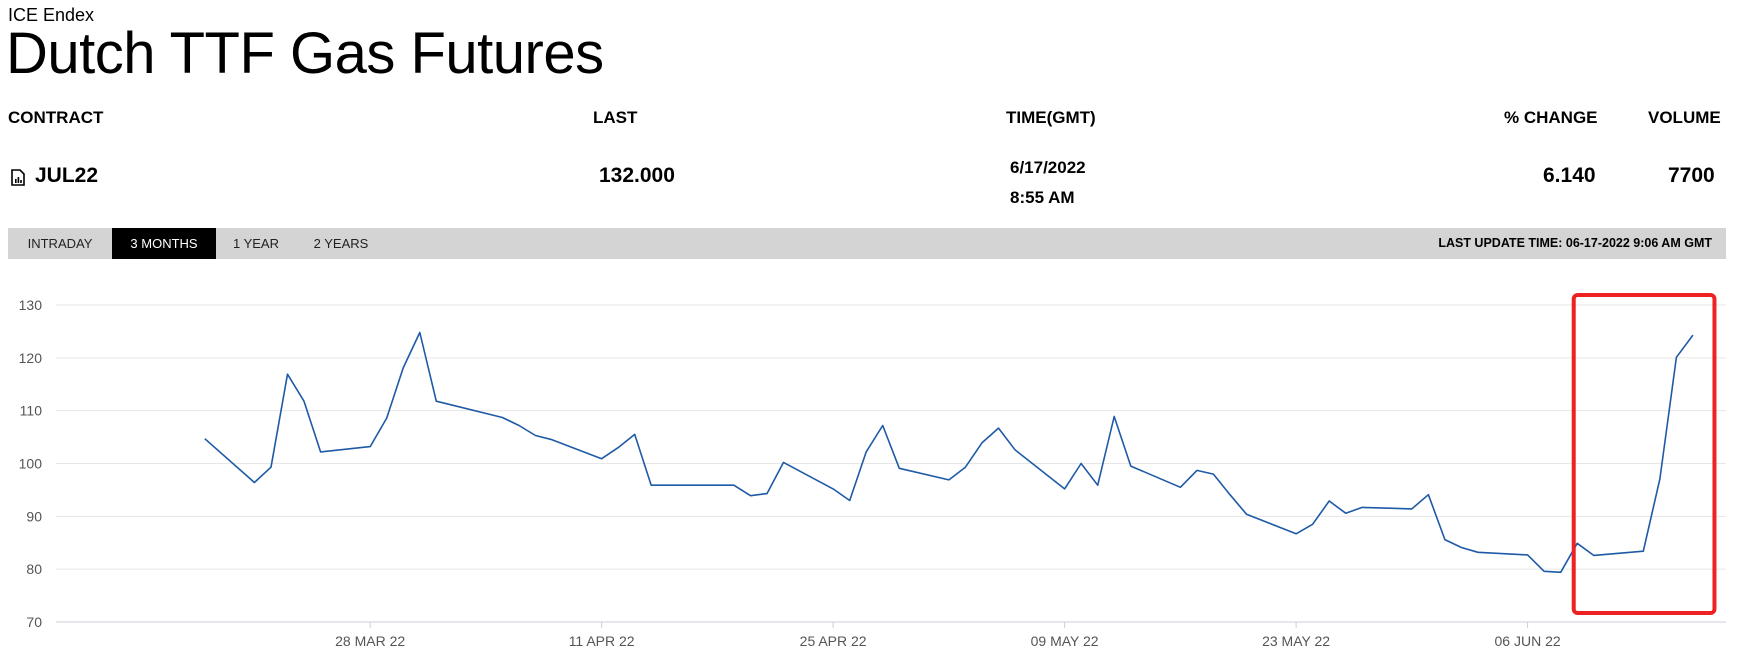 The width and height of the screenshot is (1758, 663). I want to click on x-tick-label: 23 MAY 22, so click(1296, 641).